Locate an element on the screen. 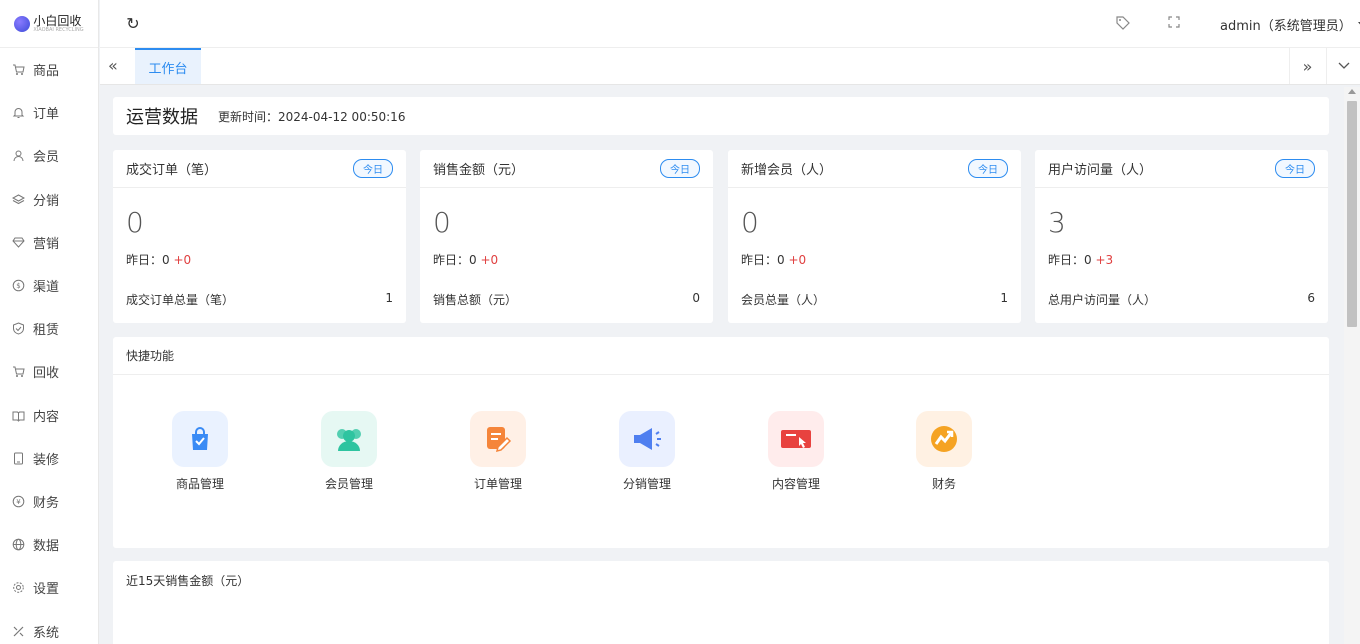  tab-workbench: 工作台 is located at coordinates (168, 66).